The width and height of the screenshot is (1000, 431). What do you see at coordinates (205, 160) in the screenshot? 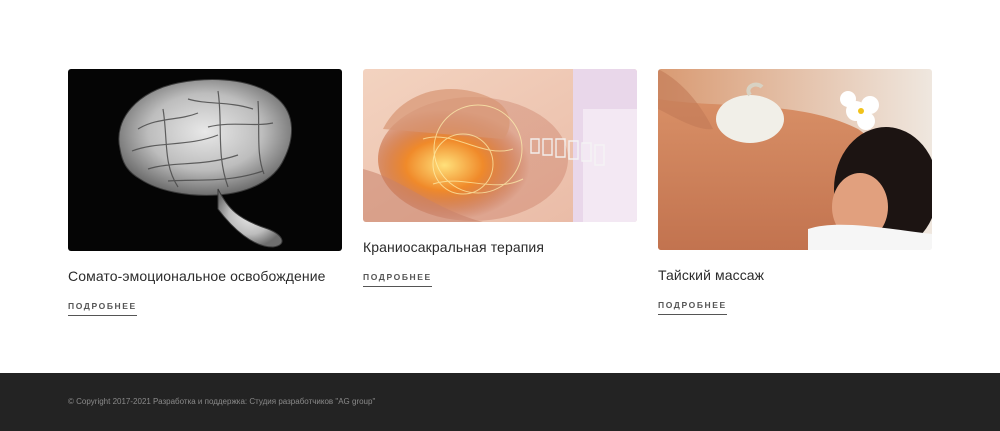
I see `brain-of-hands-image` at bounding box center [205, 160].